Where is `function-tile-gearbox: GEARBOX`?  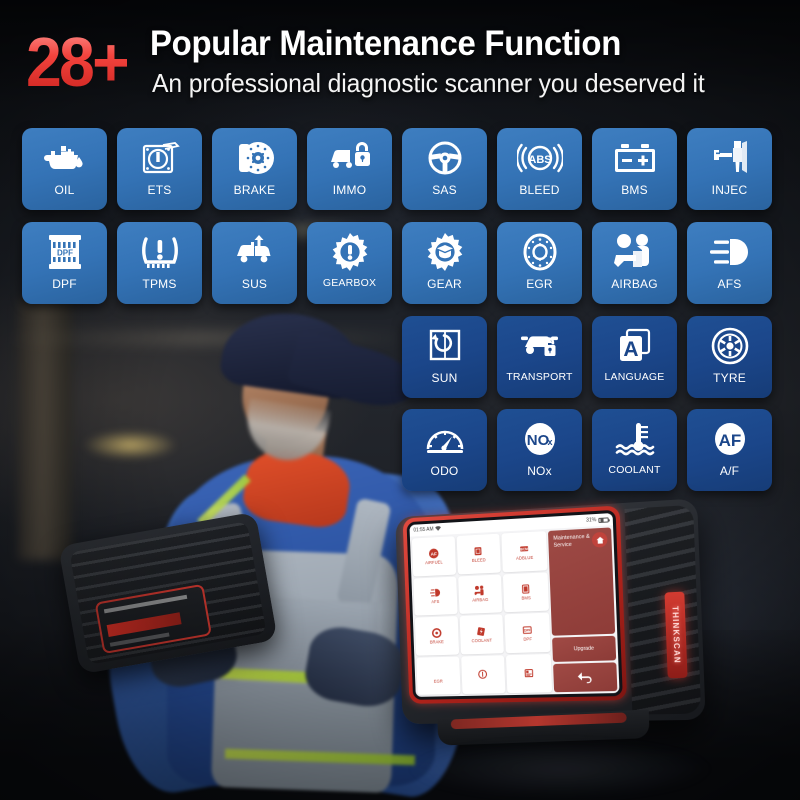
function-tile-gearbox: GEARBOX is located at coordinates (349, 263).